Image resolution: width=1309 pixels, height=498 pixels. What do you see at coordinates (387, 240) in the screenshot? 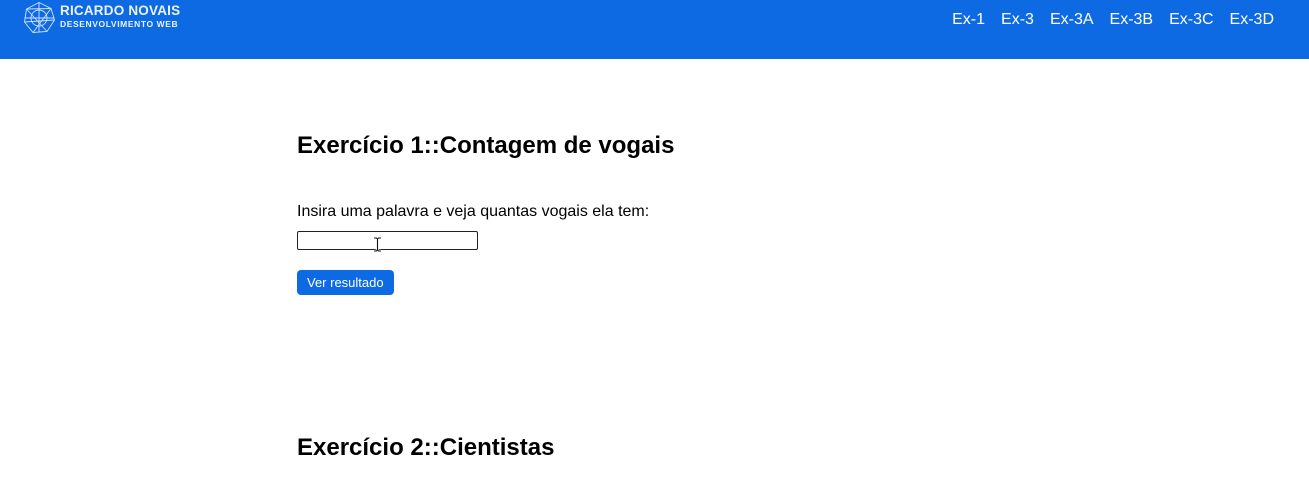
I see `word-input` at bounding box center [387, 240].